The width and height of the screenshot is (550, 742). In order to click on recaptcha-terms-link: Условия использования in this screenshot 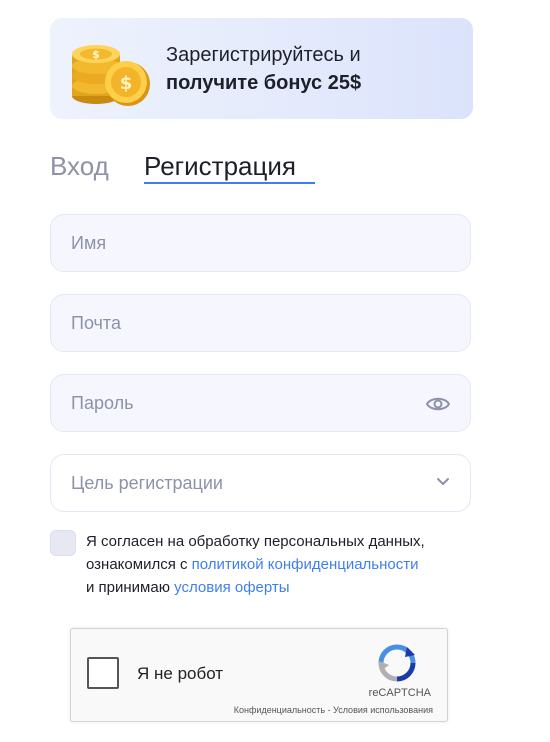, I will do `click(383, 710)`.